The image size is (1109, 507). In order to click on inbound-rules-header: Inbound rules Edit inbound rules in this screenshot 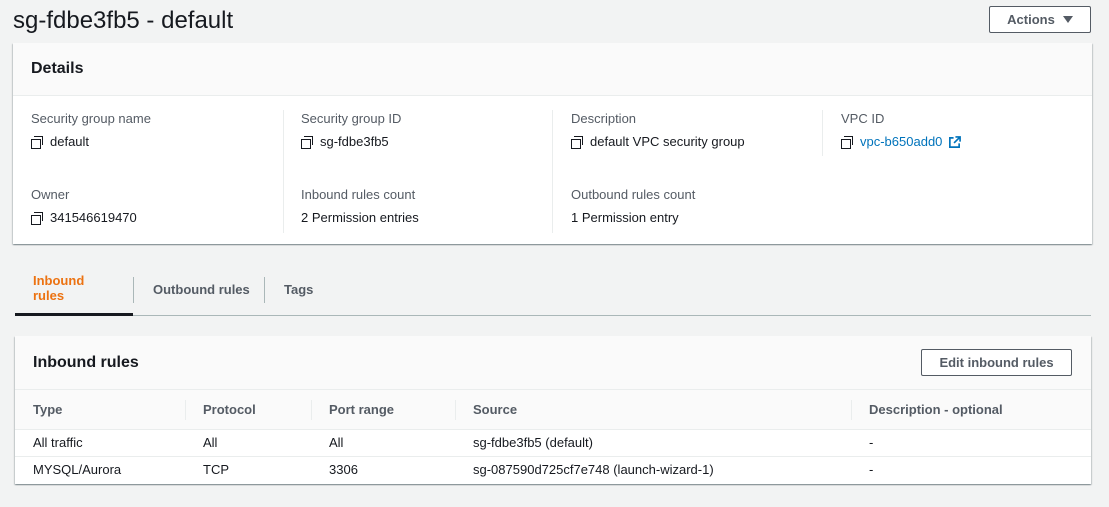, I will do `click(553, 363)`.